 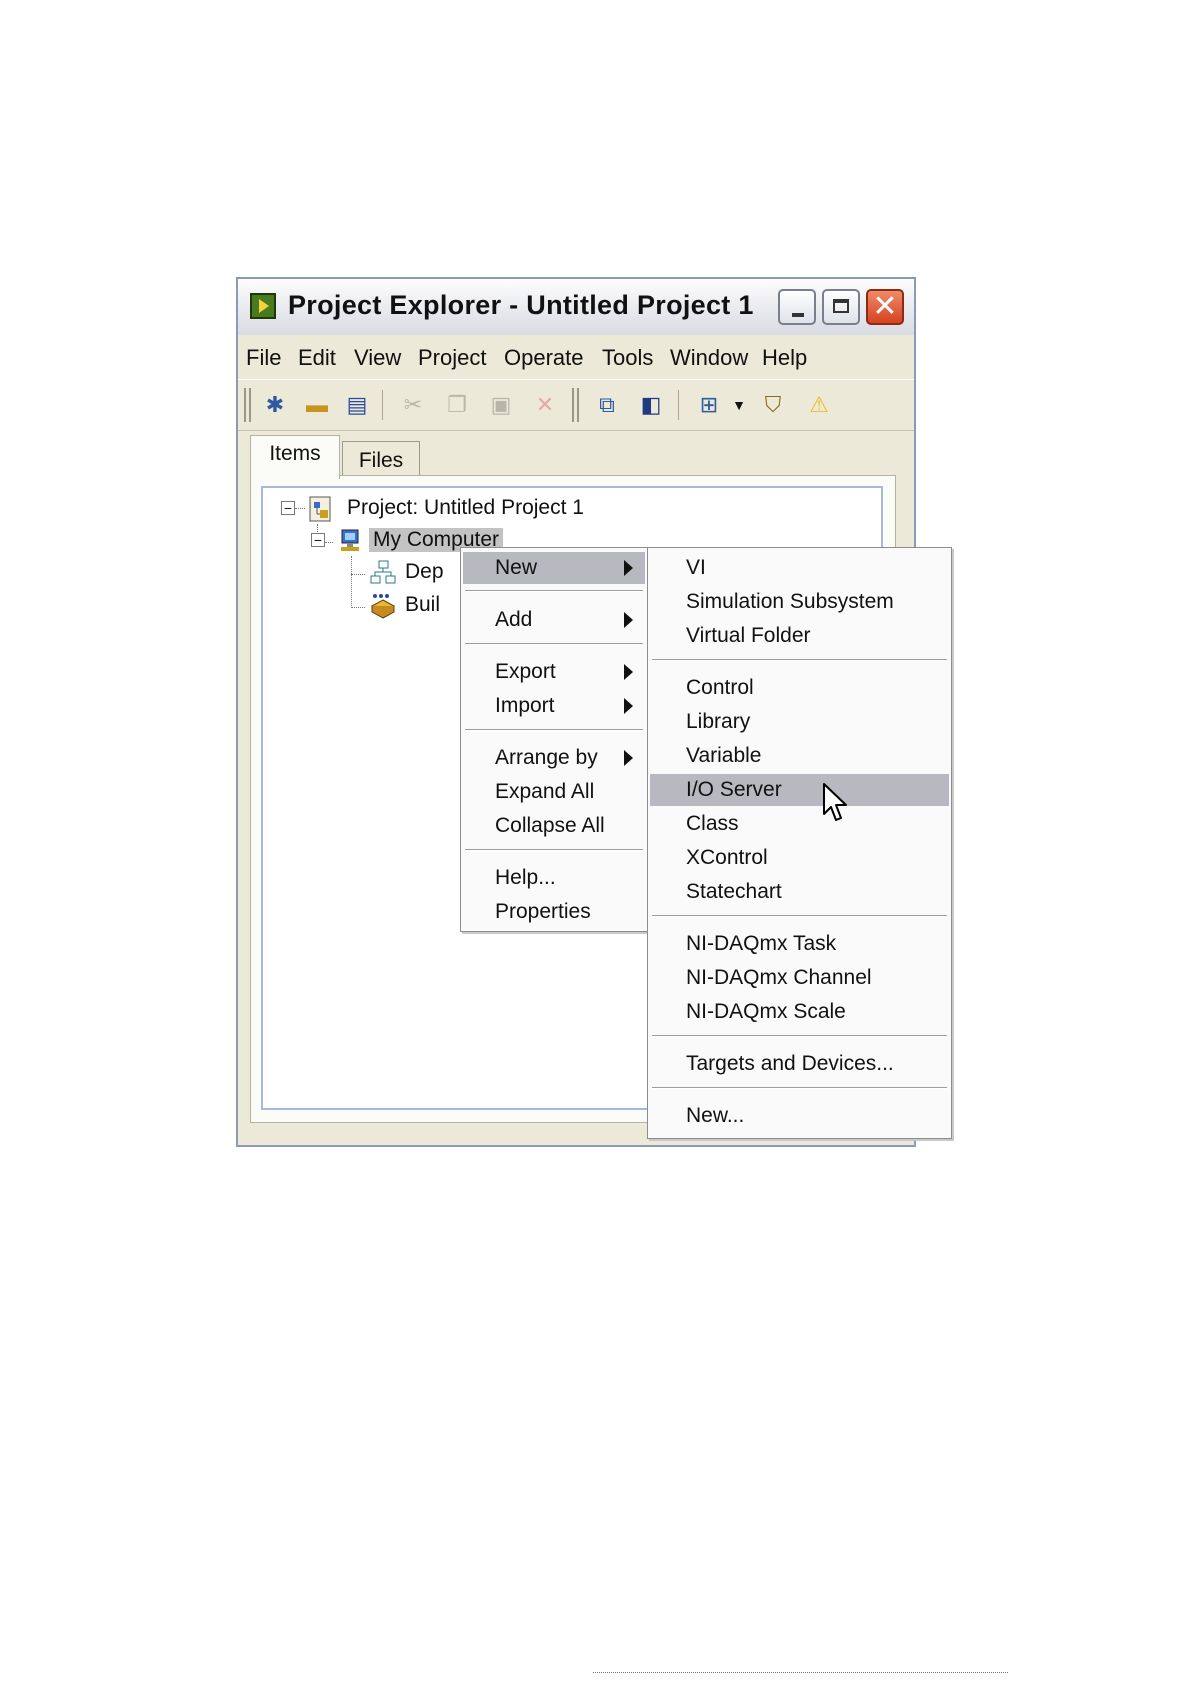 I want to click on submenu-item-daqmx-scale: NI-DAQmx Scale, so click(x=799, y=1012).